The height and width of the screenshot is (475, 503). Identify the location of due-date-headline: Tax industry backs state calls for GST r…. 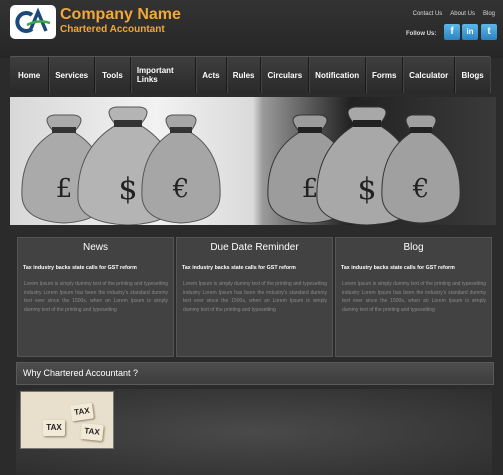
(257, 268).